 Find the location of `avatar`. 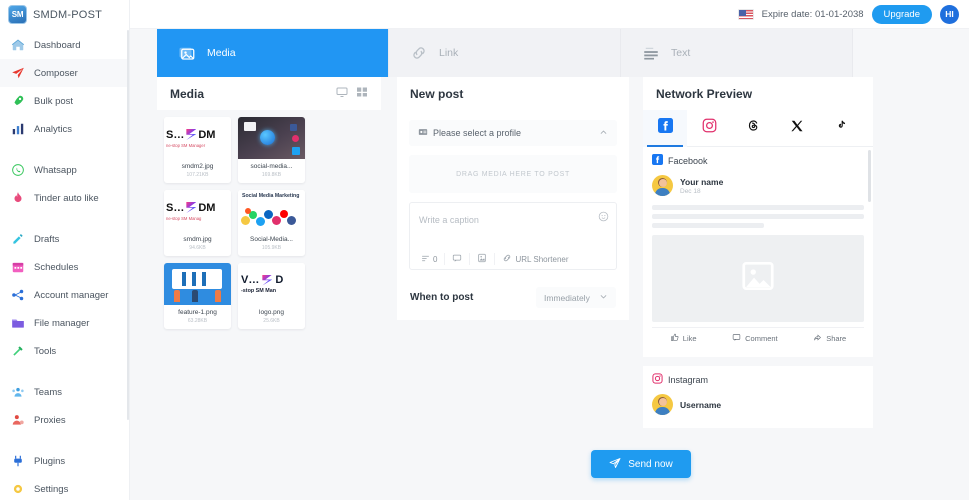

avatar is located at coordinates (662, 185).